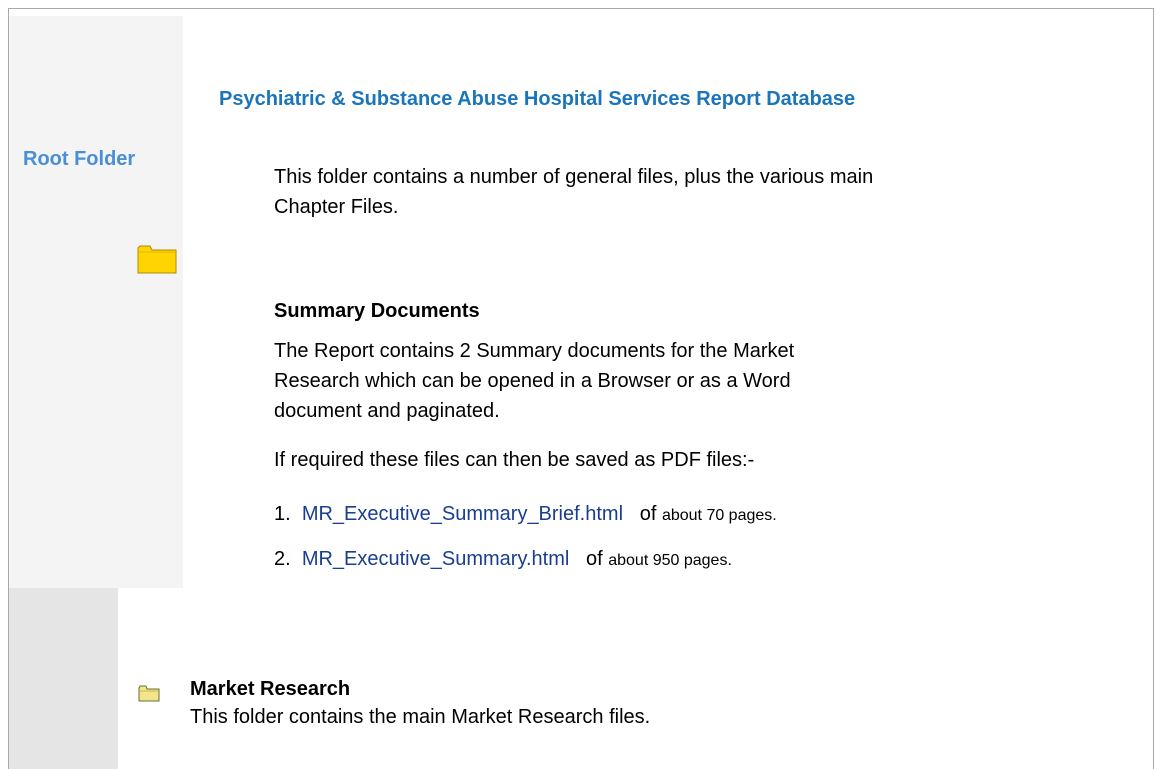 The width and height of the screenshot is (1155, 769). Describe the element at coordinates (63, 678) in the screenshot. I see `sidebar-market-research-panel` at that location.